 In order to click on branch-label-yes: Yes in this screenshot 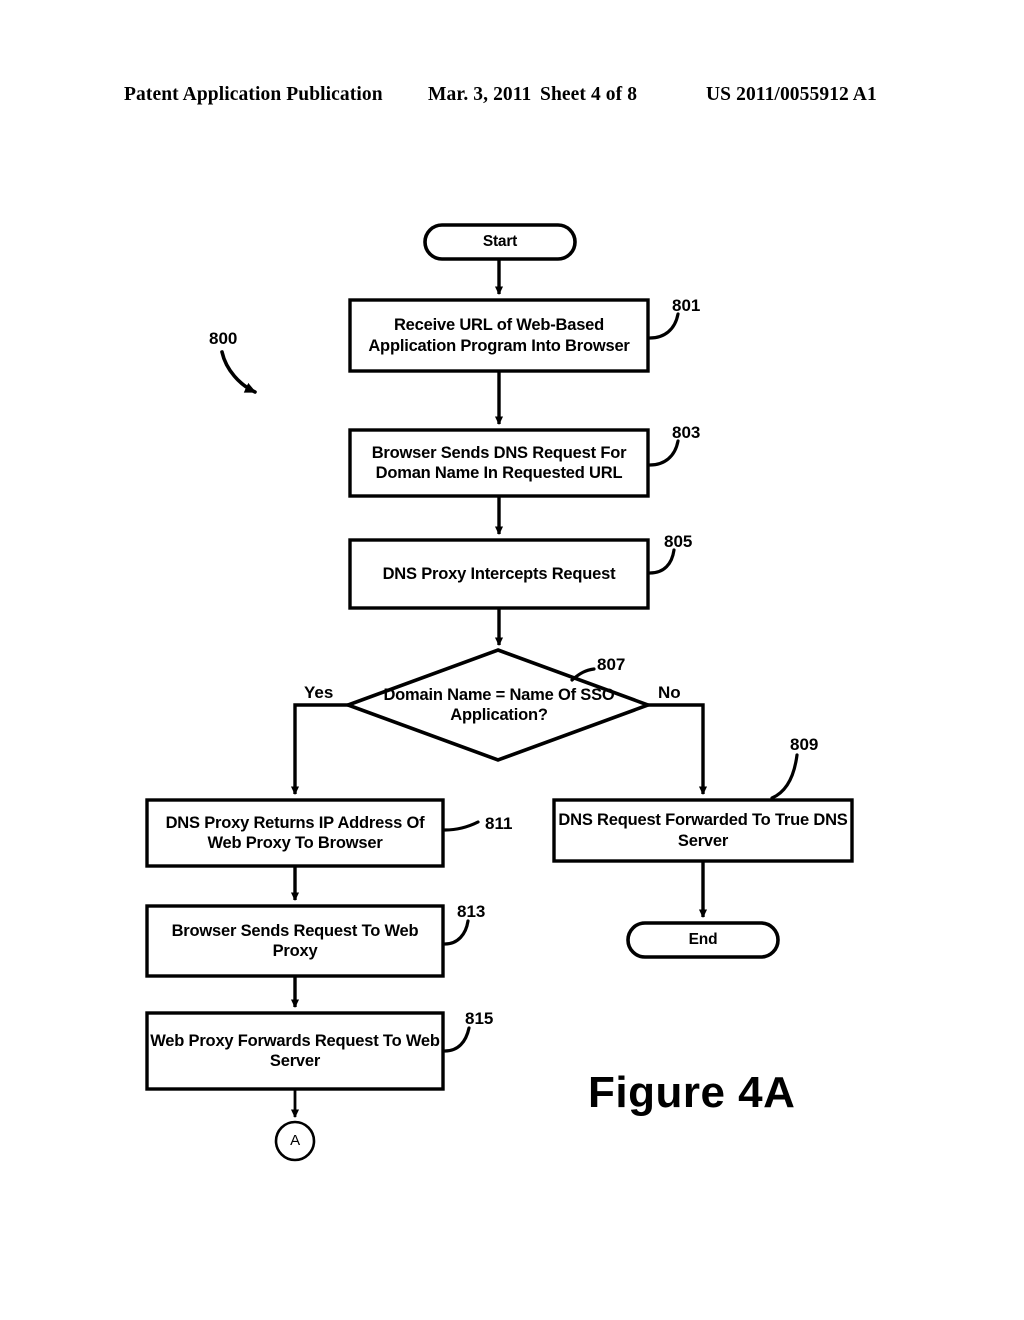, I will do `click(319, 692)`.